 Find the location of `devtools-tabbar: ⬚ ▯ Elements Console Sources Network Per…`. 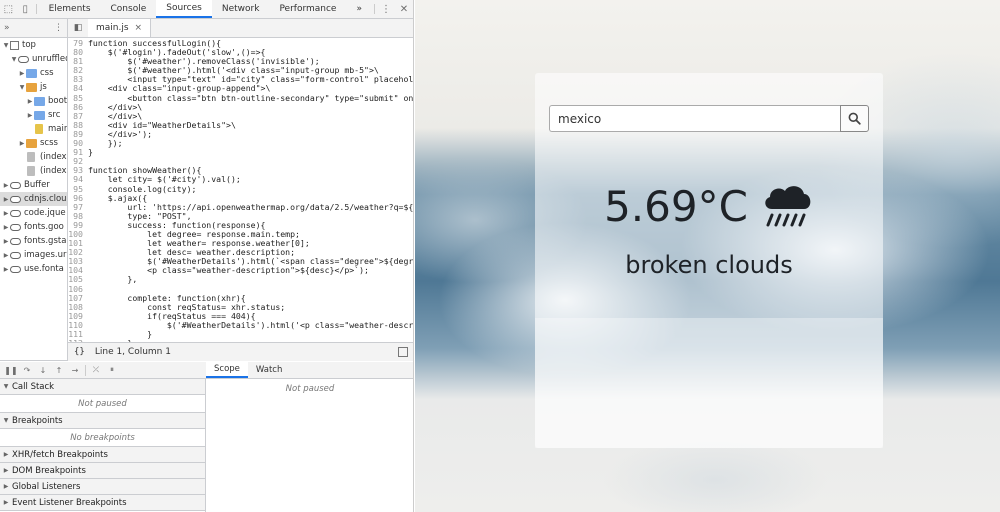

devtools-tabbar: ⬚ ▯ Elements Console Sources Network Per… is located at coordinates (206, 9).